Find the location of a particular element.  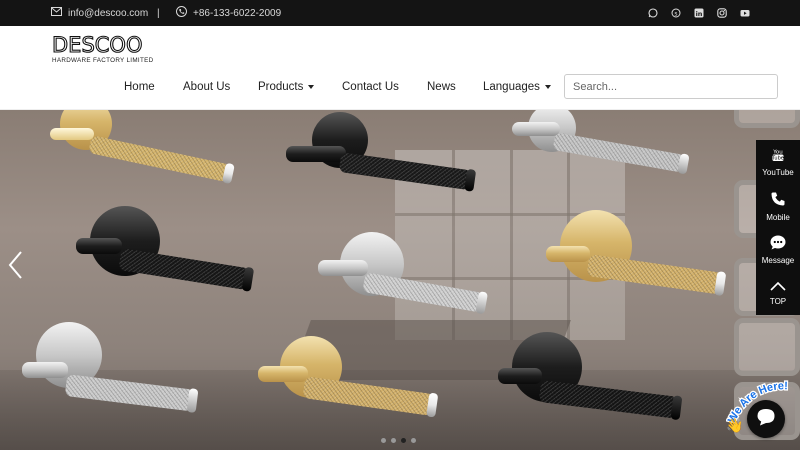

sidebar-top-label: TOP is located at coordinates (778, 301).